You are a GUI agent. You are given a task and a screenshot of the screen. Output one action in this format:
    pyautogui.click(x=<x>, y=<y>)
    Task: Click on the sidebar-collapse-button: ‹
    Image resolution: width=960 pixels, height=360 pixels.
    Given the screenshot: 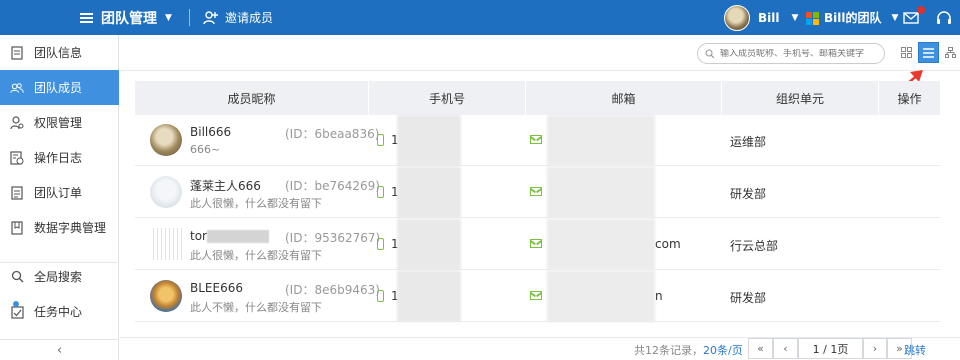 What is the action you would take?
    pyautogui.click(x=59, y=349)
    